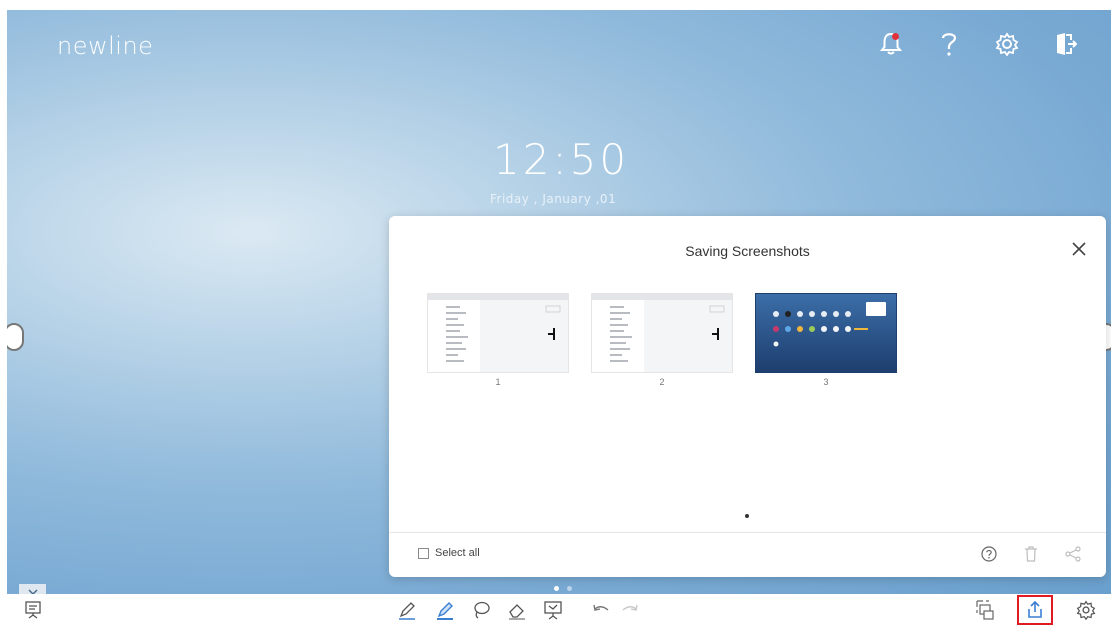  Describe the element at coordinates (747, 554) in the screenshot. I see `dialog-footer: Select all` at that location.